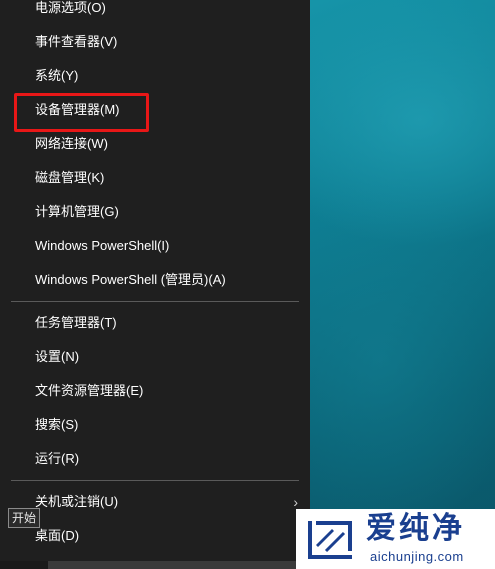  I want to click on menu-item-label: 事件查看器(V), so click(76, 41).